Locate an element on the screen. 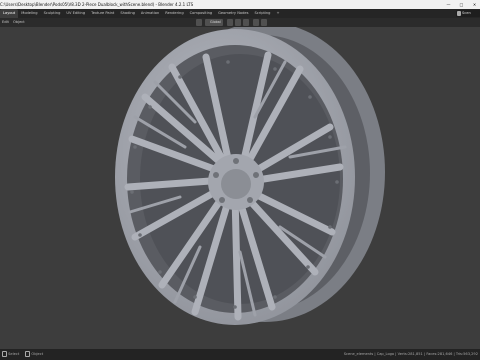 Image resolution: width=480 pixels, height=360 pixels. transform-orientation-dropdown: Global is located at coordinates (214, 22).